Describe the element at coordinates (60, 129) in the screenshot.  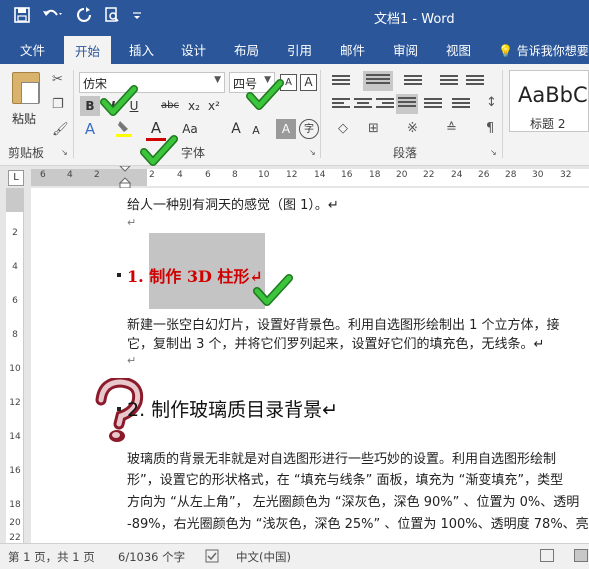
I see `format-painter-icon: 🖌` at that location.